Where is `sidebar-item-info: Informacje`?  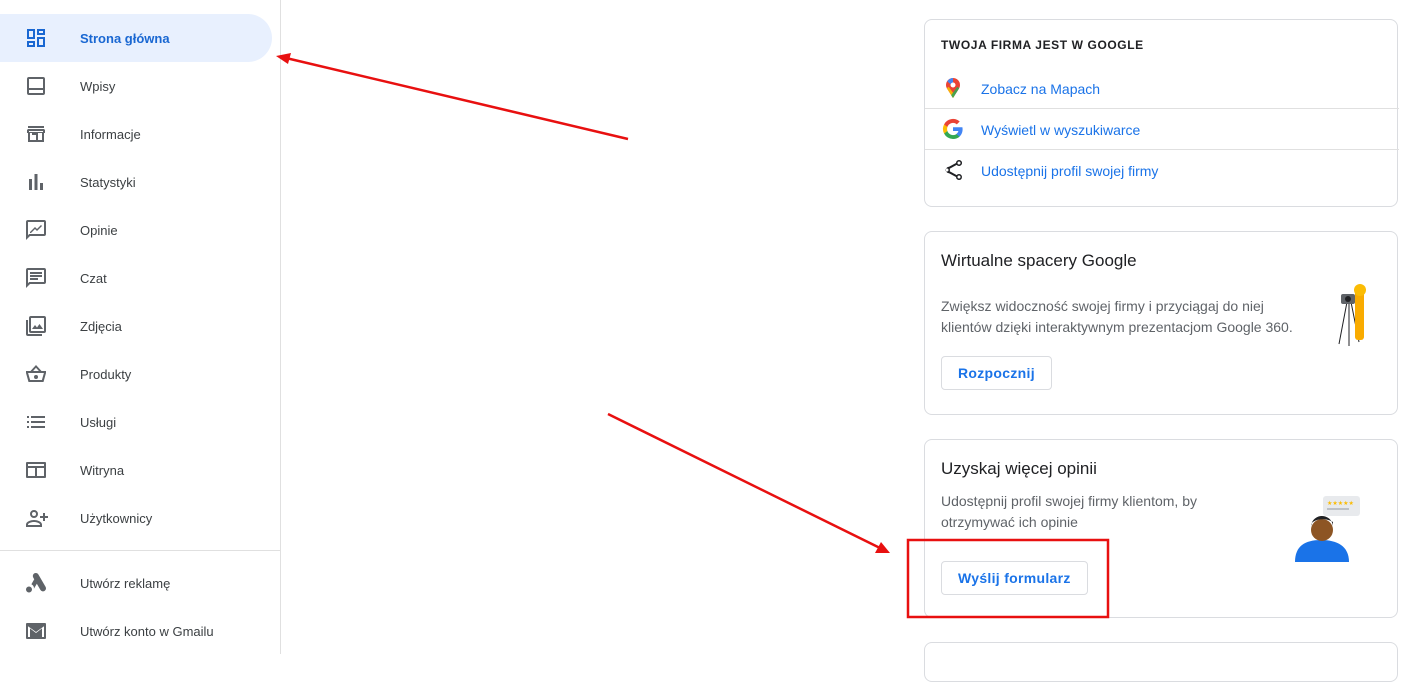 sidebar-item-info: Informacje is located at coordinates (136, 134).